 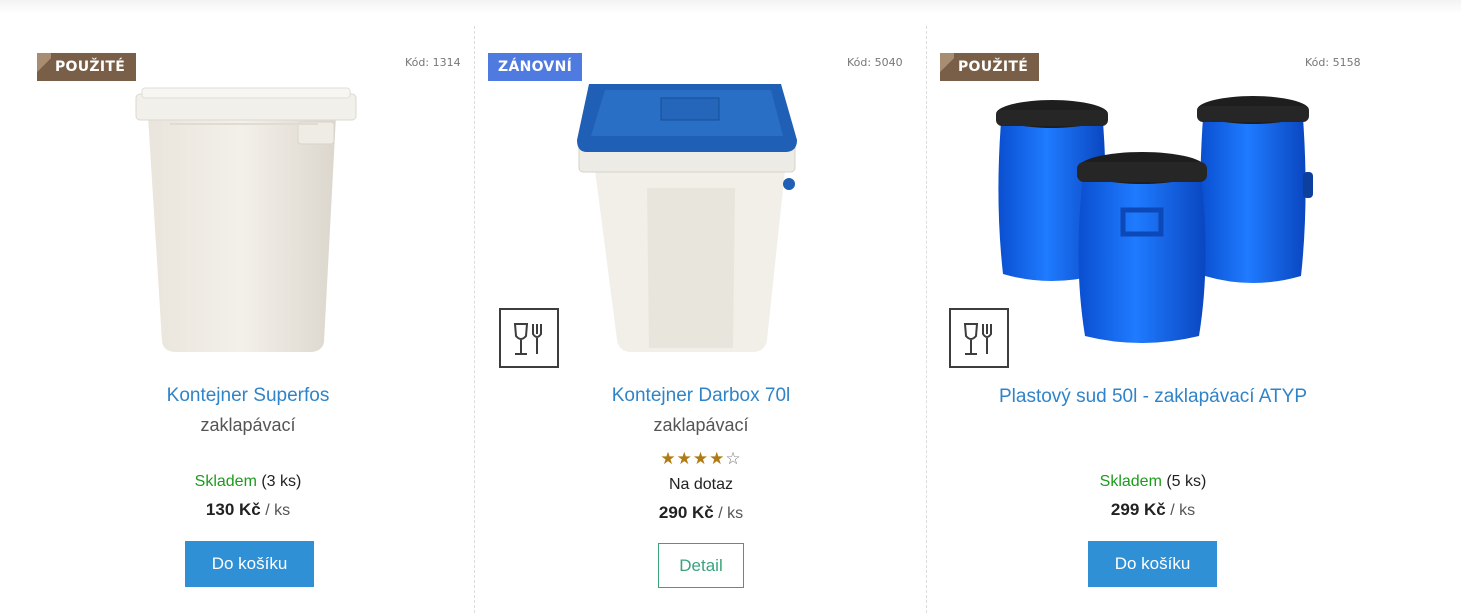 What do you see at coordinates (248, 396) in the screenshot?
I see `product-name-link: Kontejner Superfos` at bounding box center [248, 396].